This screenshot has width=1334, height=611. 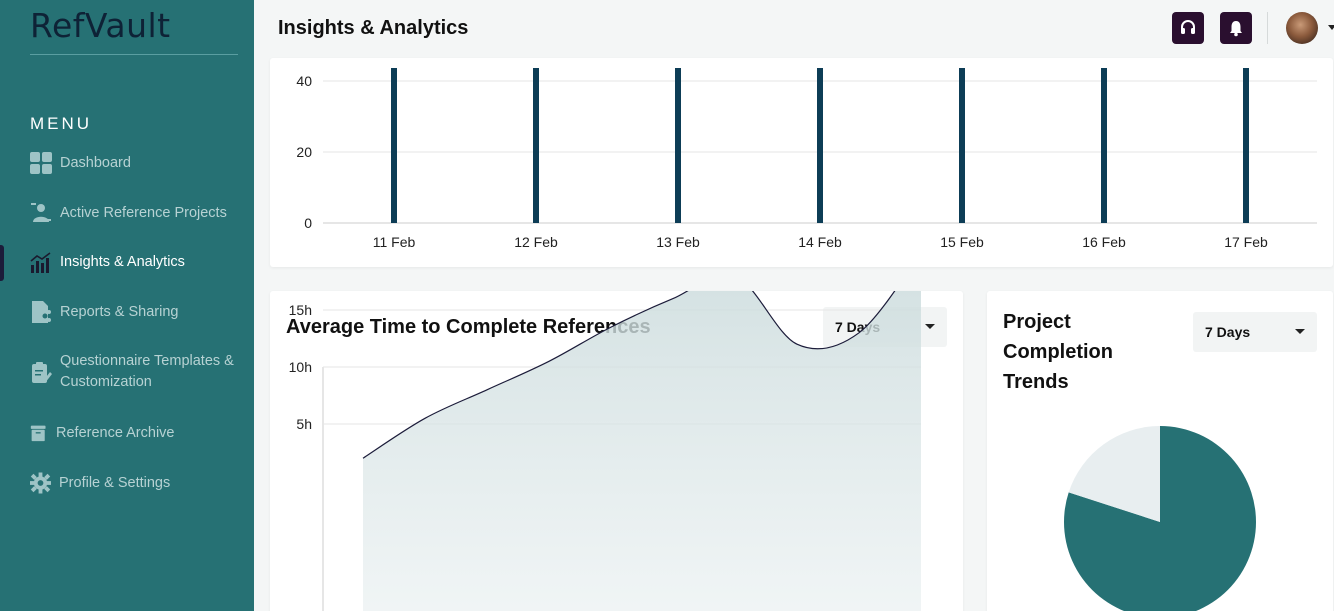 I want to click on avatar, so click(x=1302, y=28).